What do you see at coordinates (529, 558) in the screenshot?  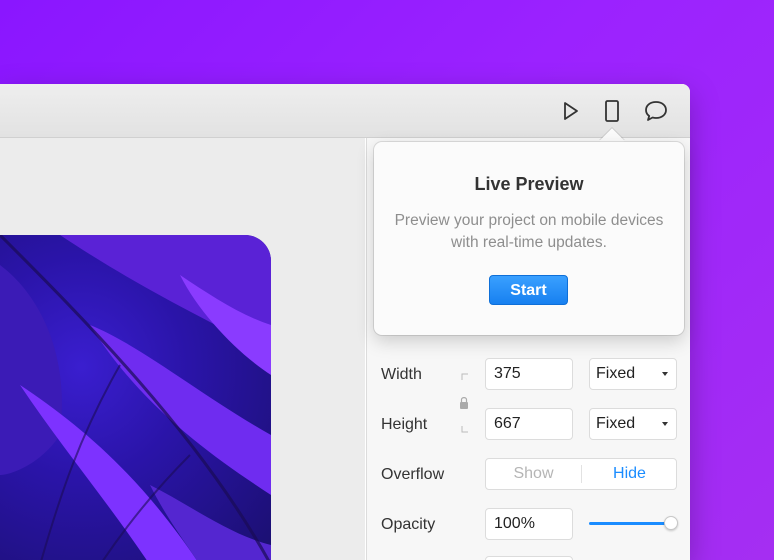 I see `next-field` at bounding box center [529, 558].